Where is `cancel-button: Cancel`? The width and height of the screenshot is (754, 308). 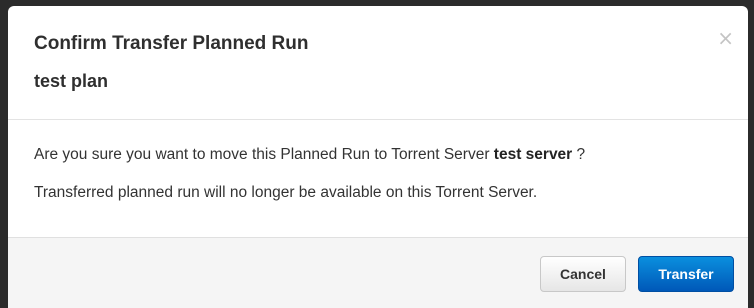
cancel-button: Cancel is located at coordinates (583, 274).